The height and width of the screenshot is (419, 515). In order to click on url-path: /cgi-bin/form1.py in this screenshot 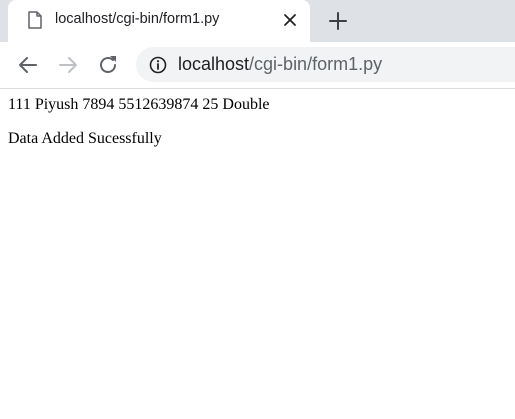, I will do `click(316, 64)`.